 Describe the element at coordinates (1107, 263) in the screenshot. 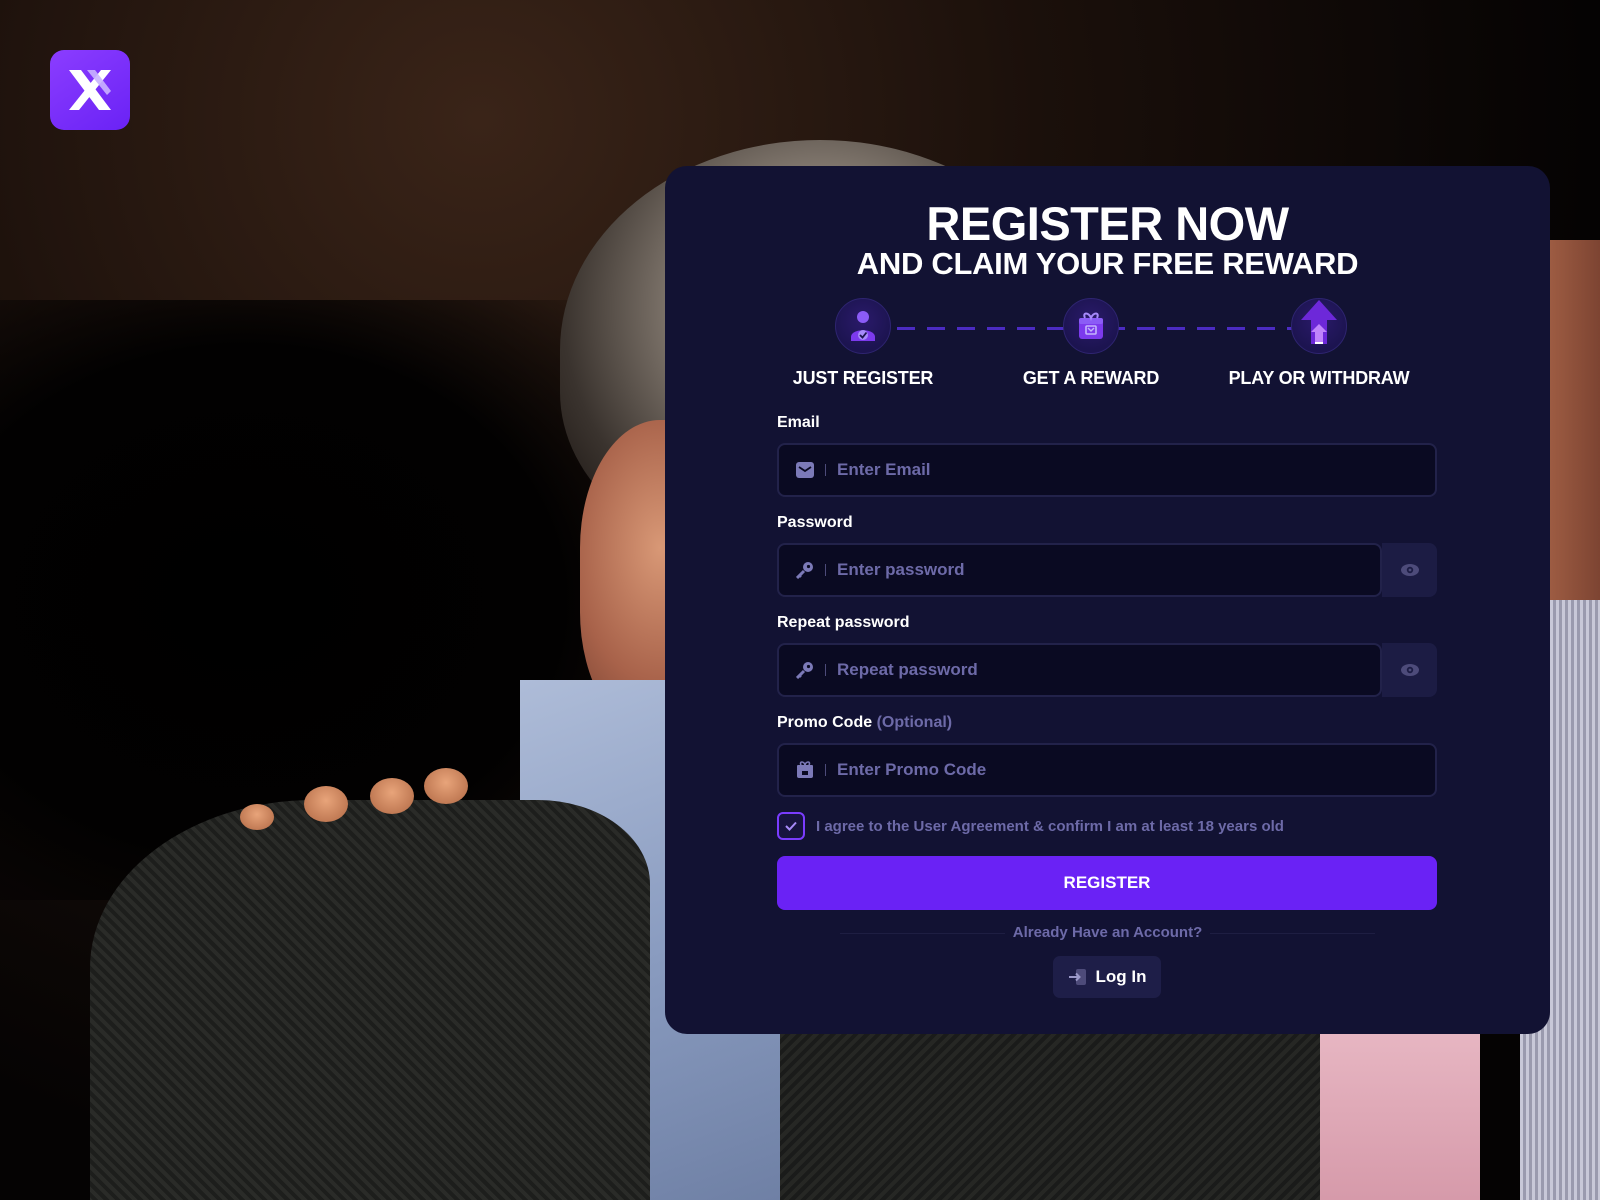

I see `page-subtitle: AND CLAIM YOUR FREE REWARD` at that location.